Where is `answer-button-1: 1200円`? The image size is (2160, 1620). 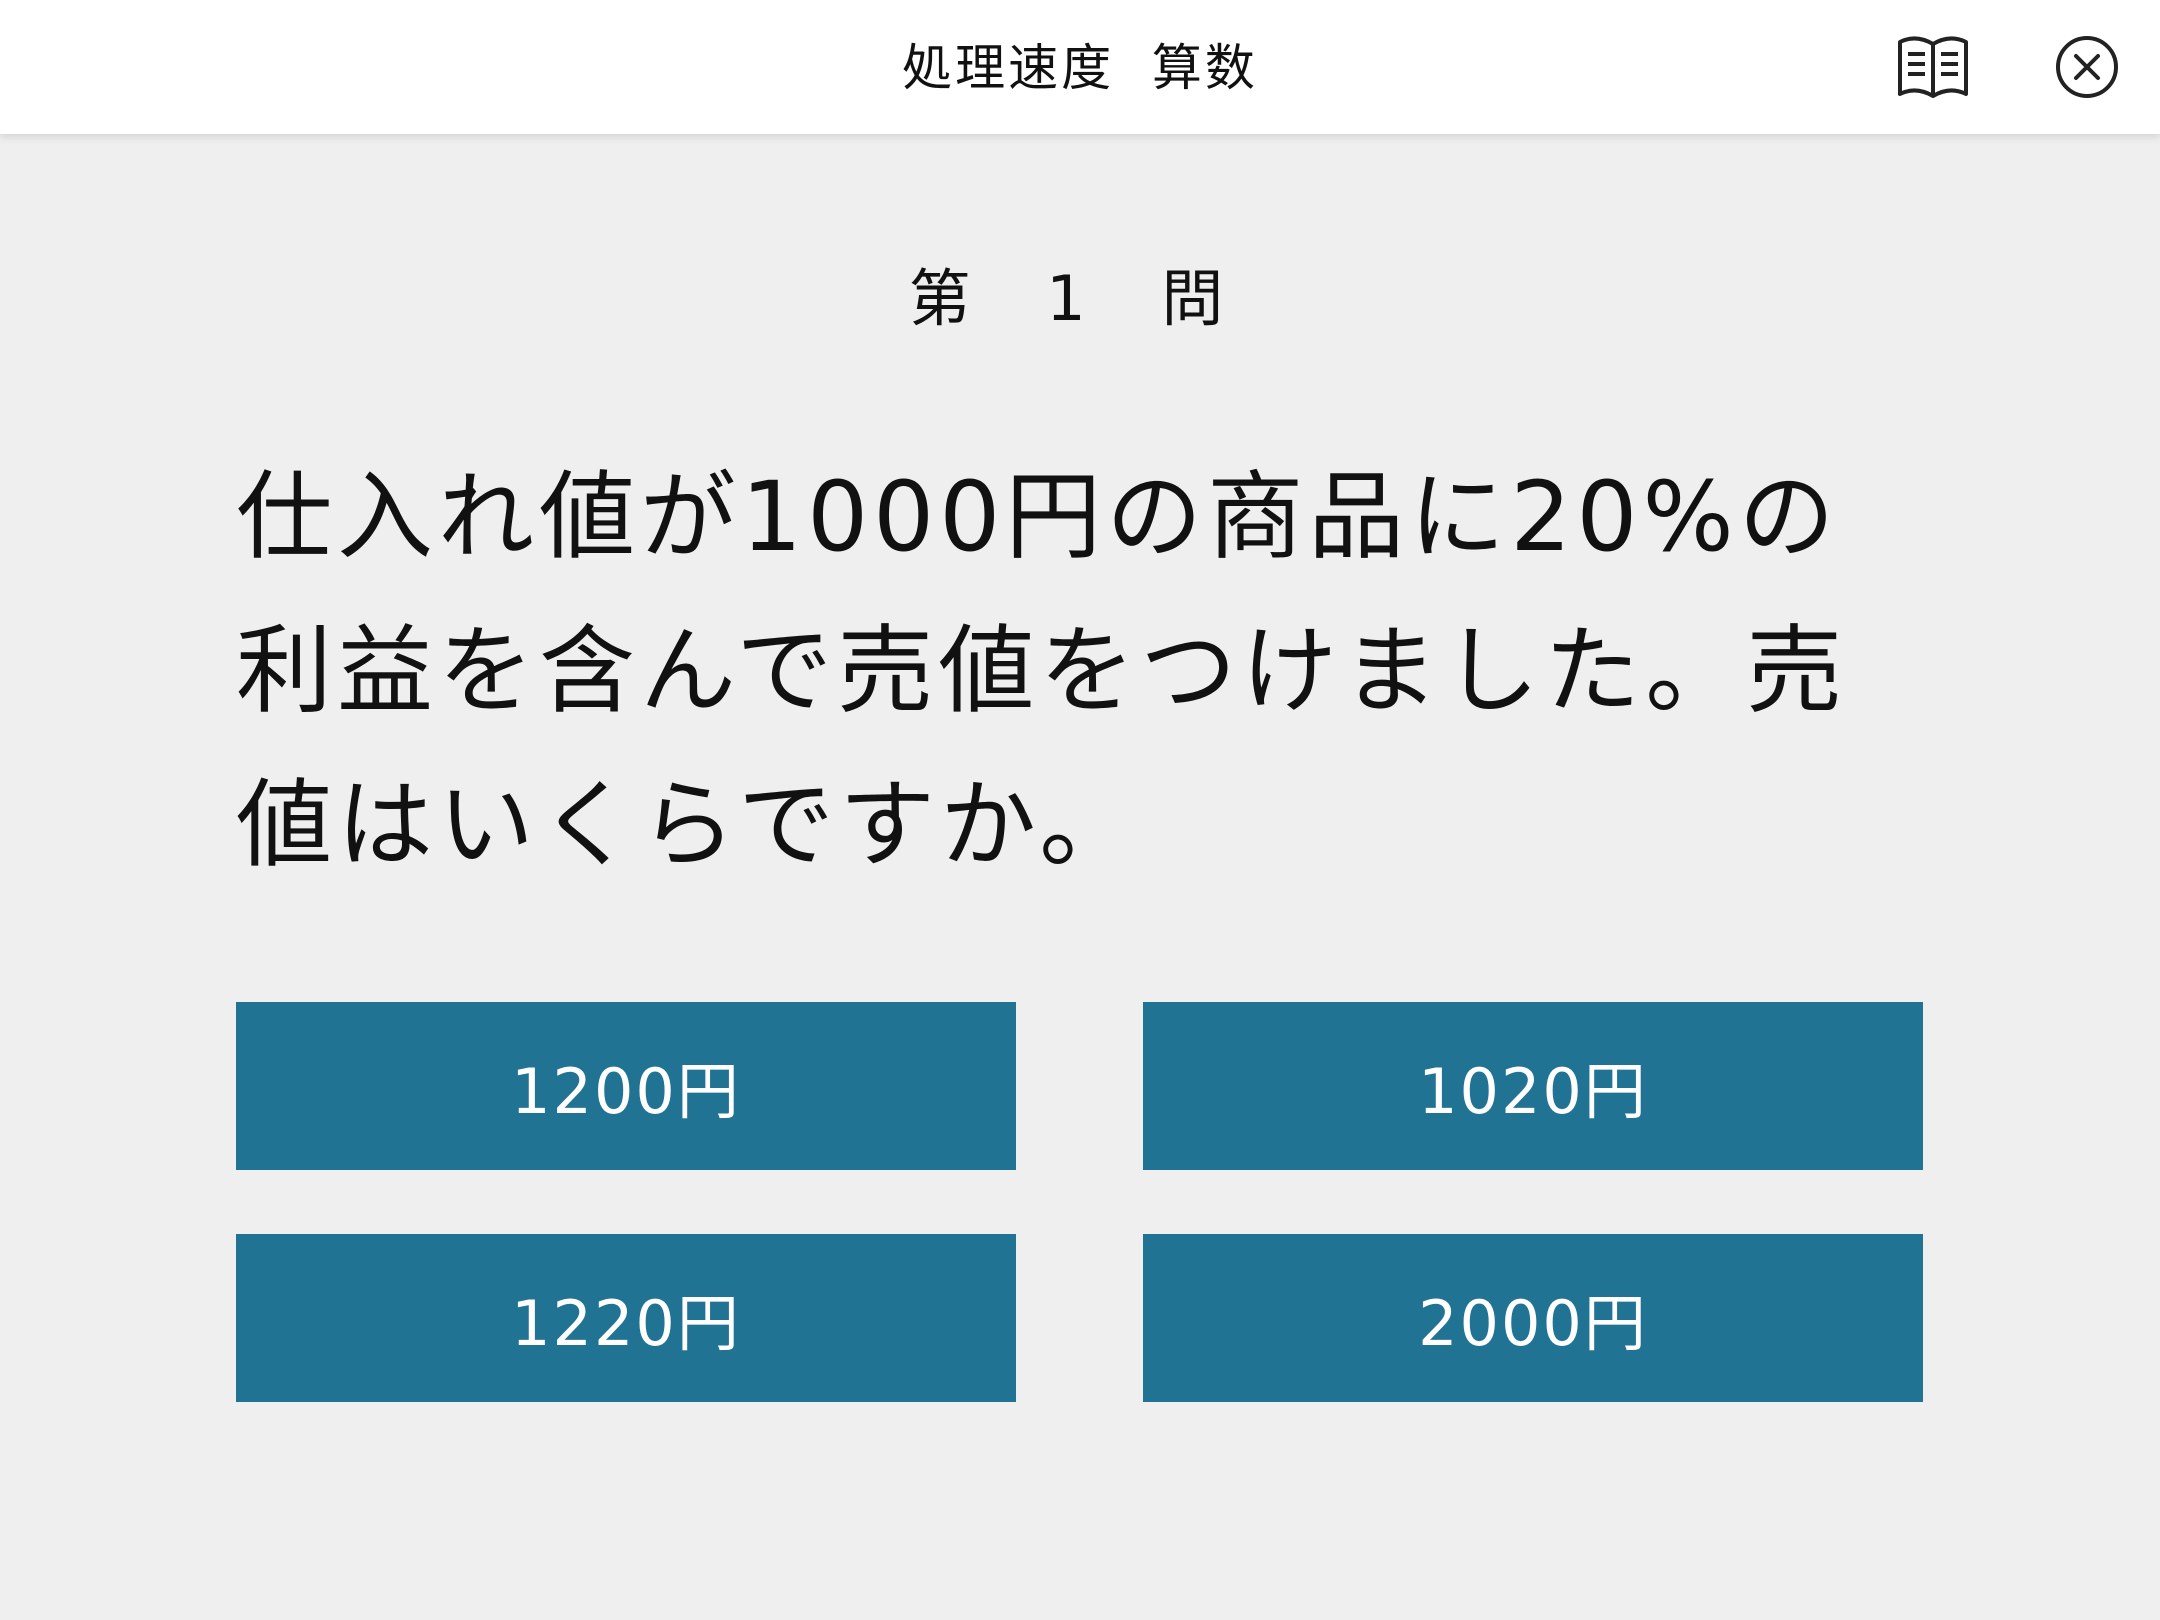 answer-button-1: 1200円 is located at coordinates (626, 1086).